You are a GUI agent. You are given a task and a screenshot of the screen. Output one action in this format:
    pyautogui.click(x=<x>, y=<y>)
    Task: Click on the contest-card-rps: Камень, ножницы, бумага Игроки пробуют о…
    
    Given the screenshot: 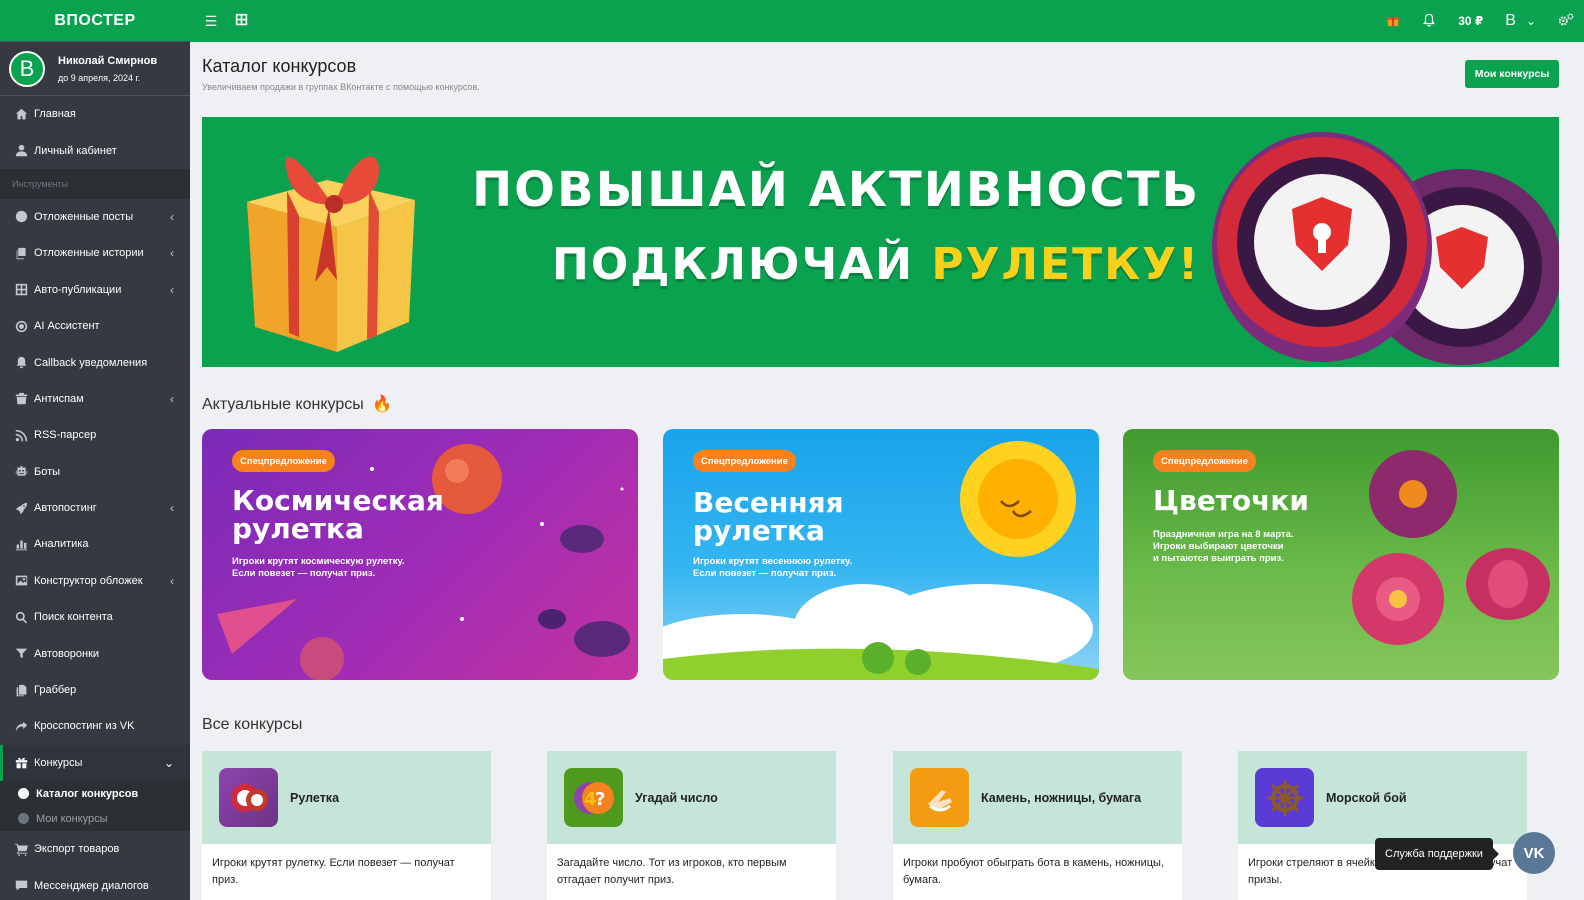 What is the action you would take?
    pyautogui.click(x=1037, y=825)
    